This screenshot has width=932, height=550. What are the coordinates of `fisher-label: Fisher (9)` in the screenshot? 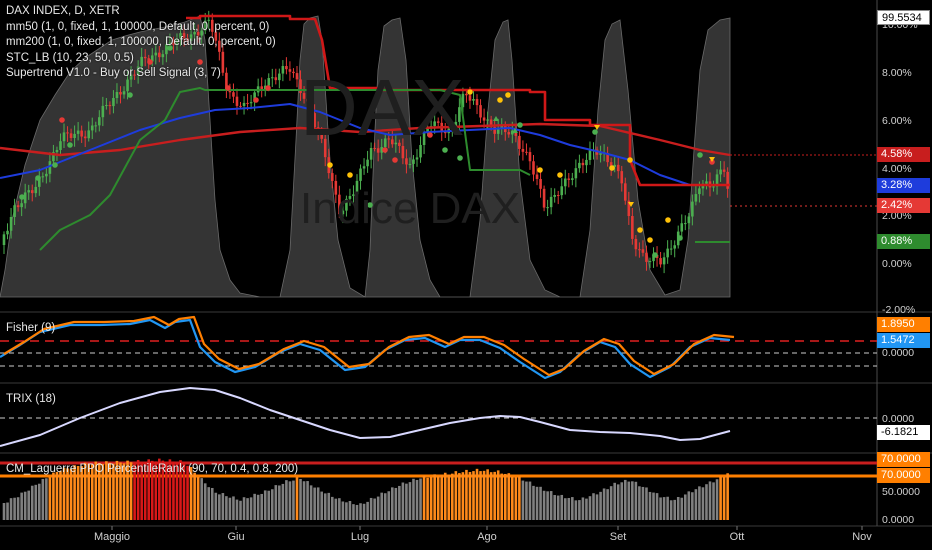 It's located at (30, 328).